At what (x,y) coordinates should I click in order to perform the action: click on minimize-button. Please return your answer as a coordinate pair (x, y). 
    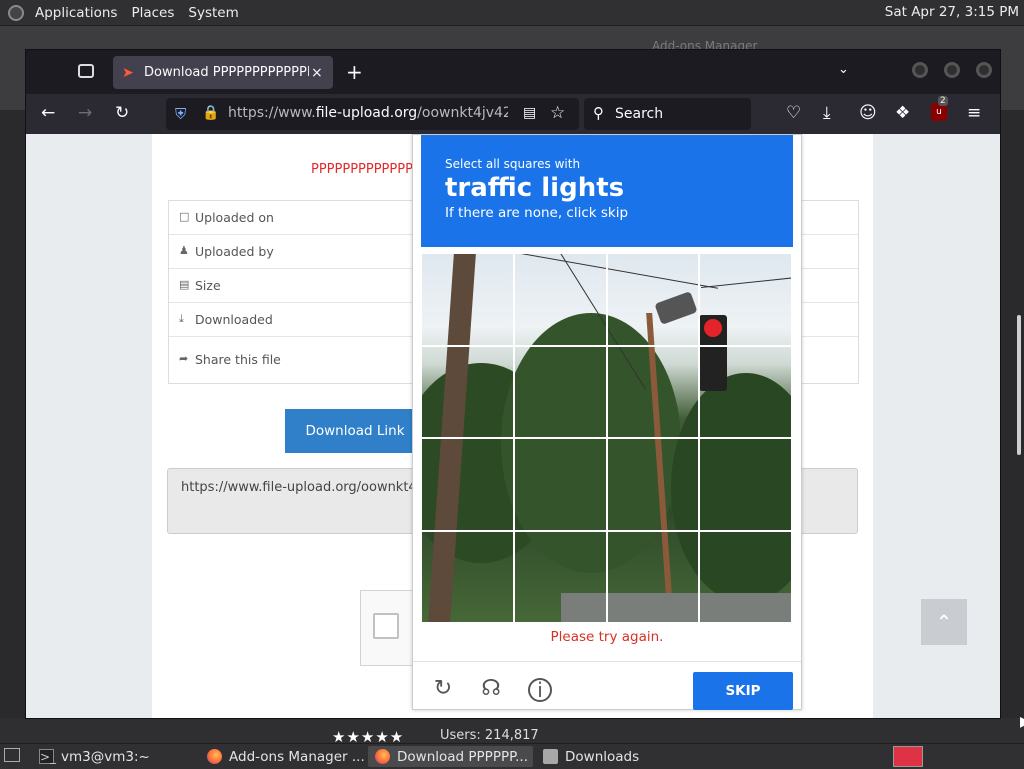
    Looking at the image, I should click on (920, 70).